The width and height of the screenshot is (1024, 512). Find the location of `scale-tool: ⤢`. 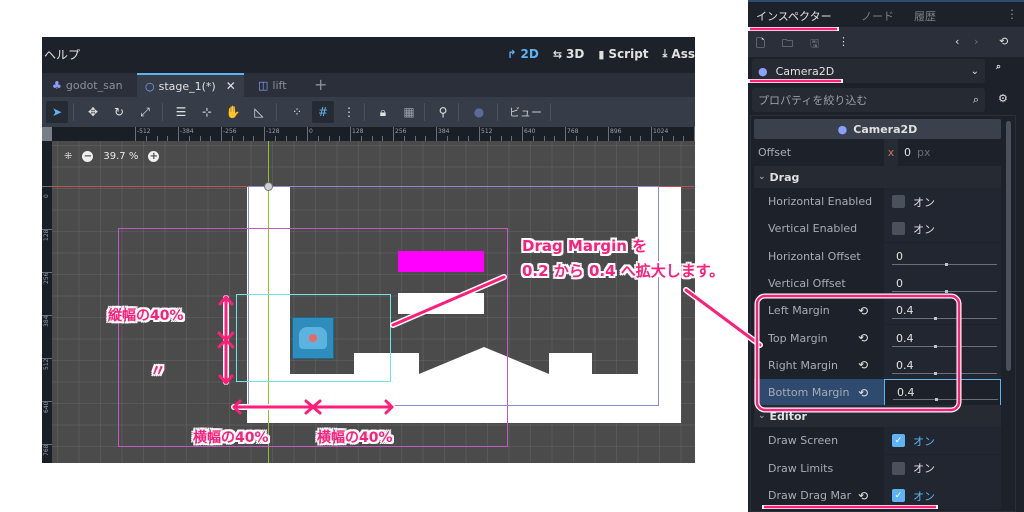

scale-tool: ⤢ is located at coordinates (145, 112).